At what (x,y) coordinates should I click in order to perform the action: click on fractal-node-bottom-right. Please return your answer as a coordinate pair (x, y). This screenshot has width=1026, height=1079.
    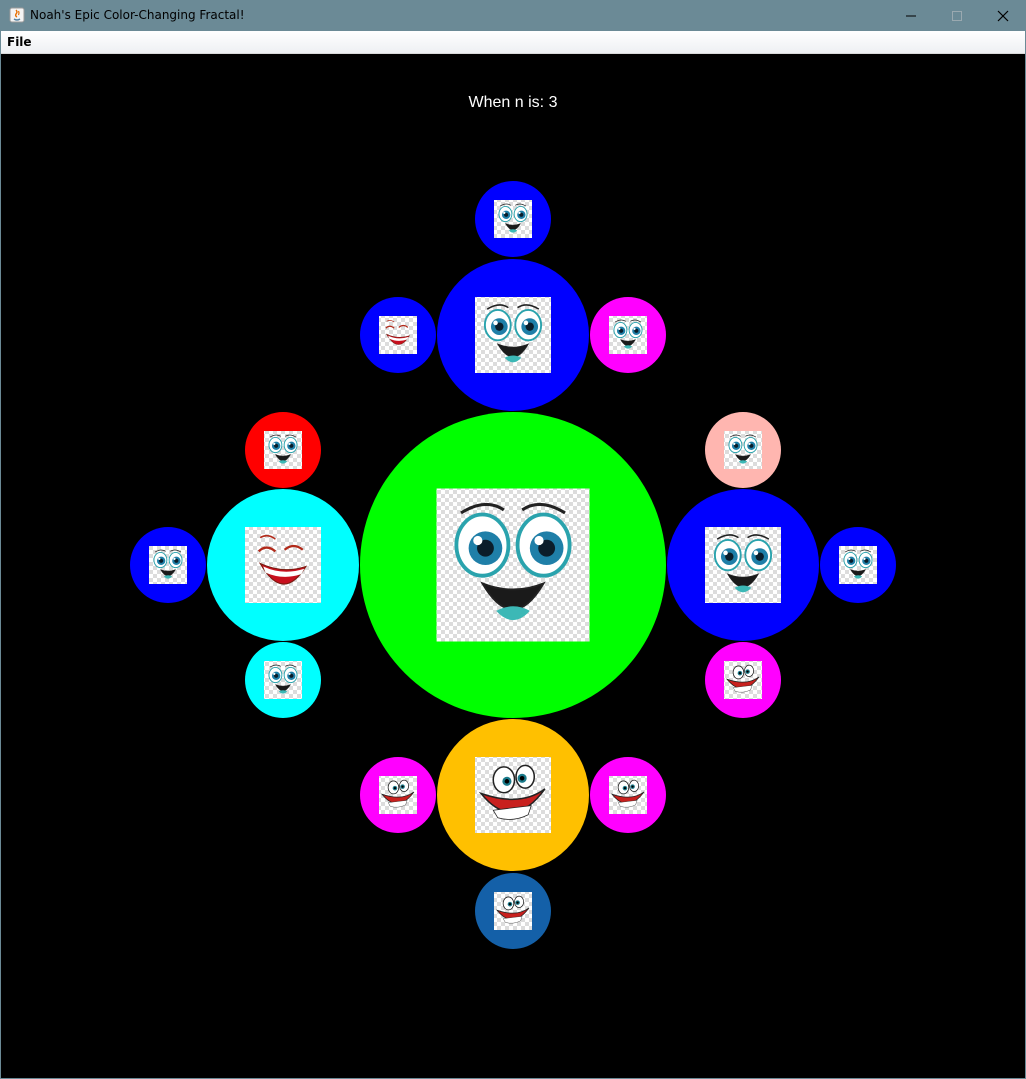
    Looking at the image, I should click on (628, 795).